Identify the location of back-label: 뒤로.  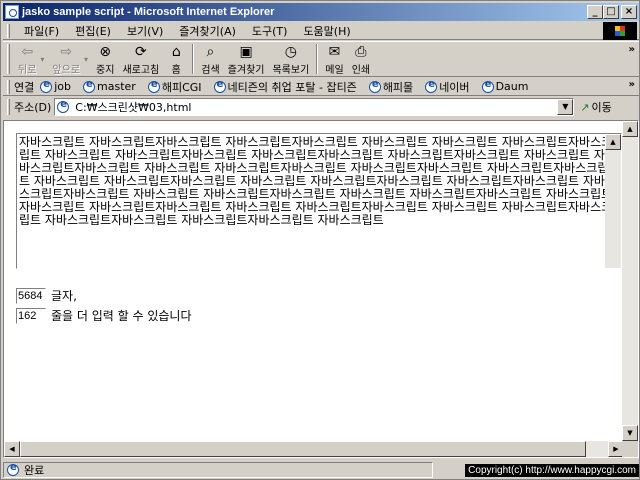
(27, 70).